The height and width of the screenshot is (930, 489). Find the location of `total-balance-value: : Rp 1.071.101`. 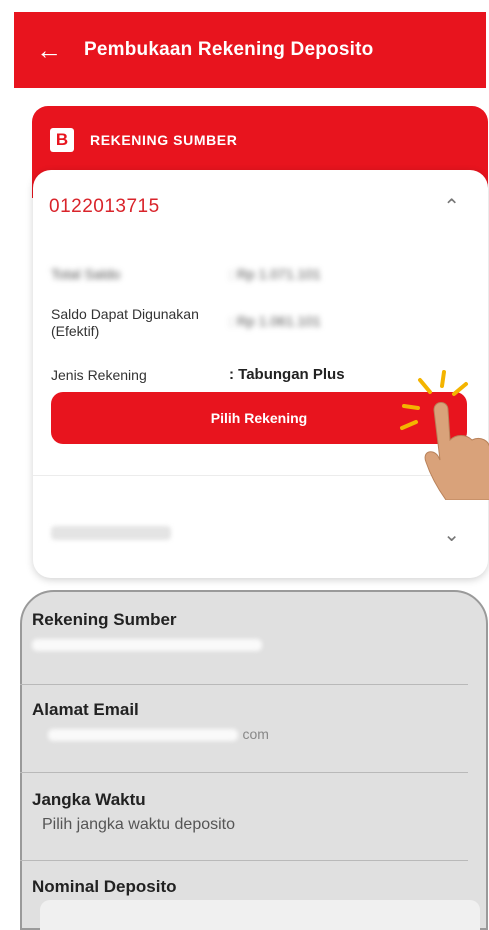

total-balance-value: : Rp 1.071.101 is located at coordinates (275, 274).